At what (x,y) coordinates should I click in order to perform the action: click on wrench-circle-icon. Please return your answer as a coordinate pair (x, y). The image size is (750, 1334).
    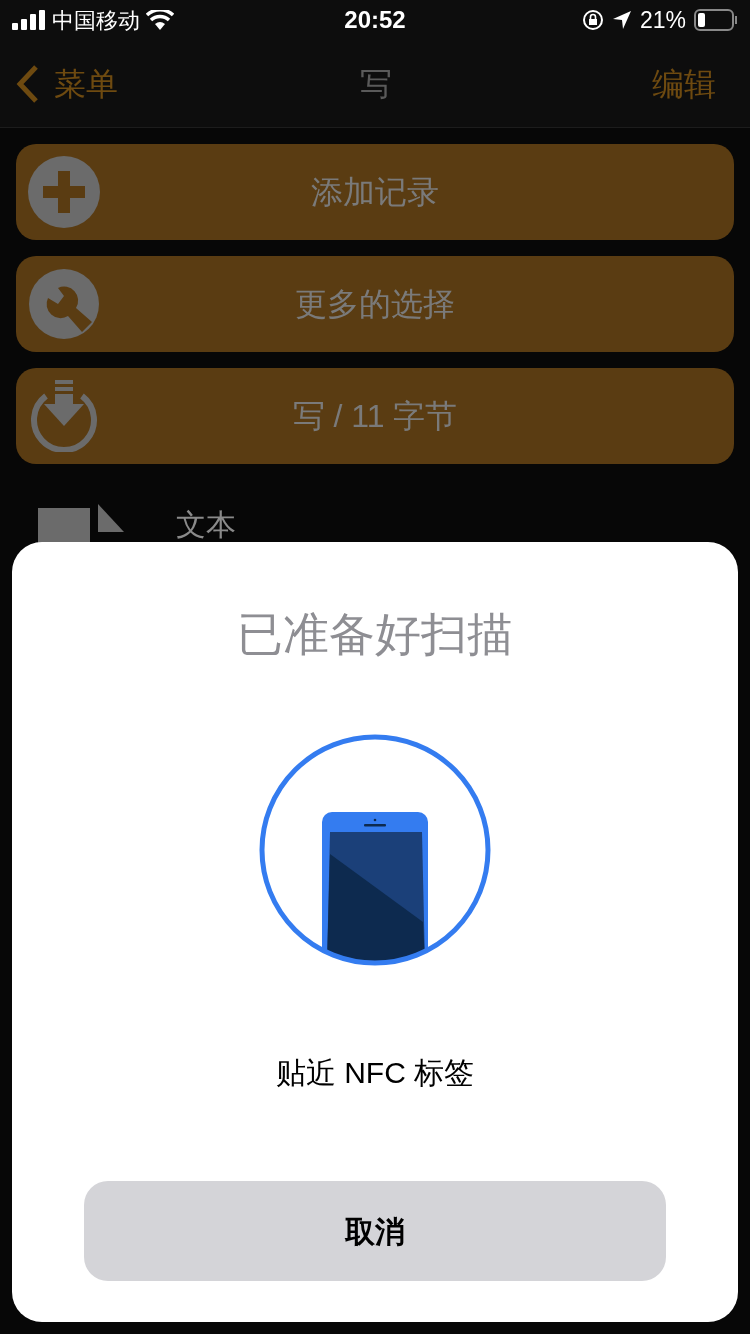
    Looking at the image, I should click on (64, 304).